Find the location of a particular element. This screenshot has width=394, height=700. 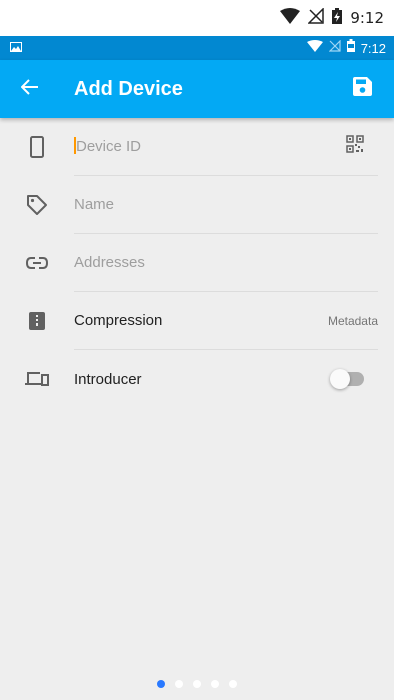

introducer-label: Introducer is located at coordinates (108, 379).